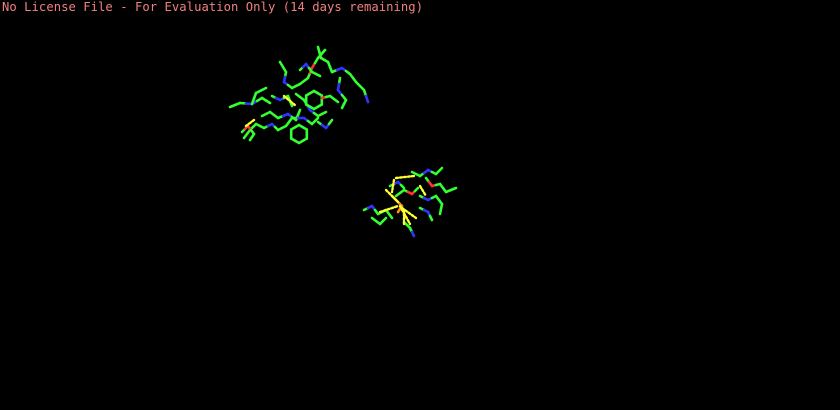 This screenshot has height=410, width=840. I want to click on ligand-cluster-upper-left, so click(299, 95).